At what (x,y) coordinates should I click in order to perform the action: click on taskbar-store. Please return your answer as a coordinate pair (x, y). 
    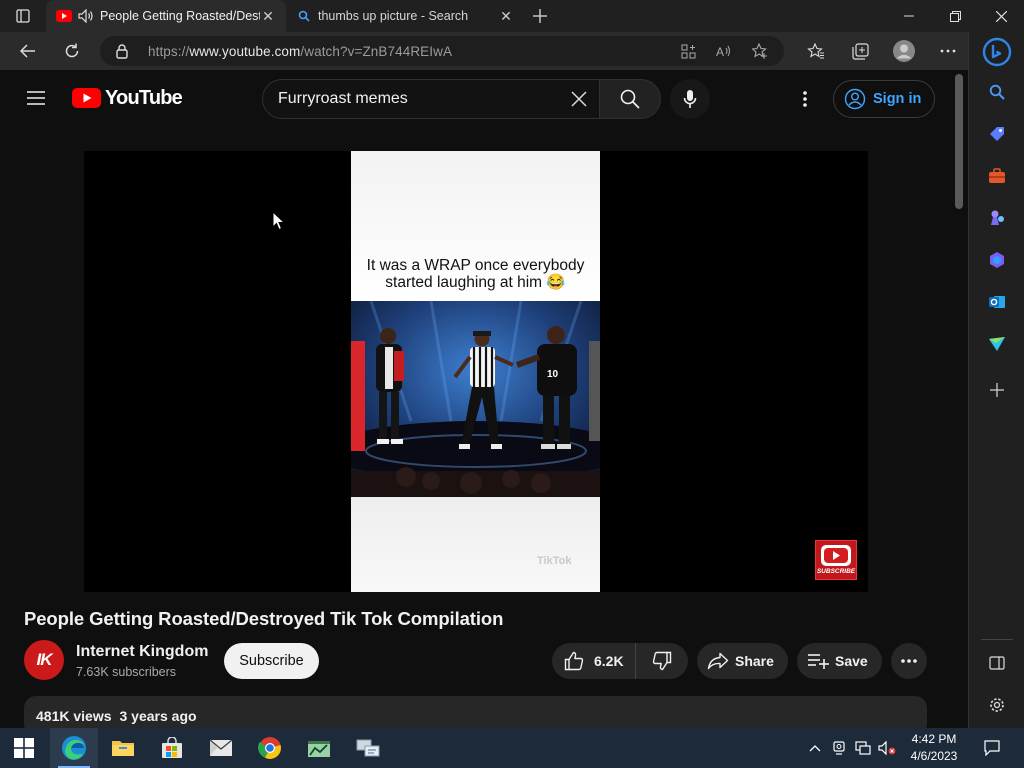
    Looking at the image, I should click on (172, 748).